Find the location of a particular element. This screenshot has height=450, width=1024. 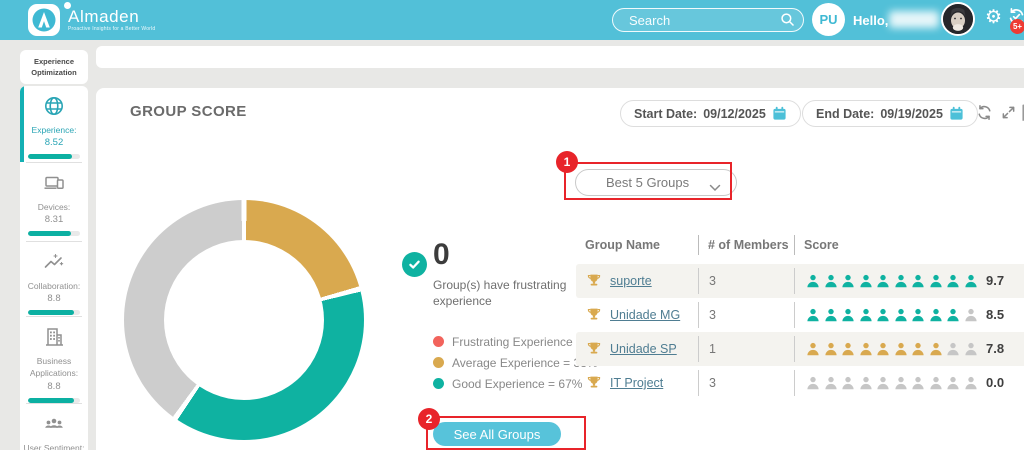

sidebar-item-experience: Experience: 8.52 is located at coordinates (54, 124).